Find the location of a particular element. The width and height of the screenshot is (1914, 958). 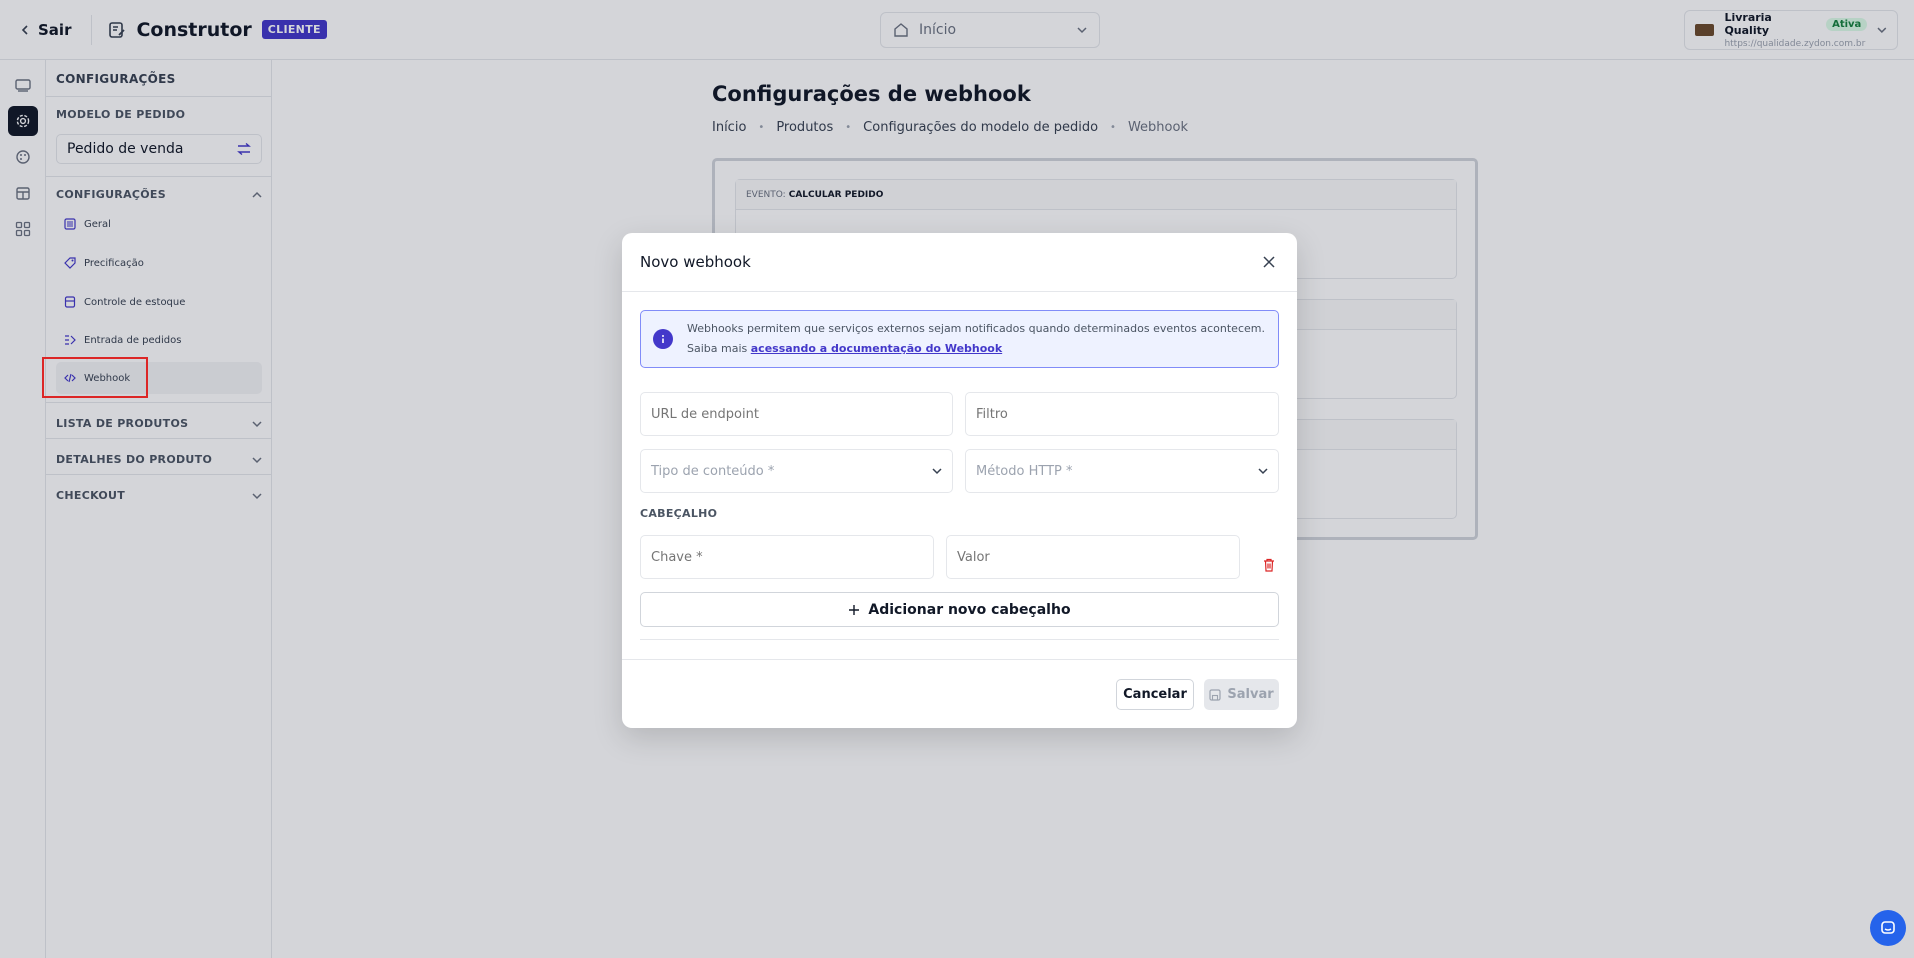

chat-icon is located at coordinates (1888, 927).